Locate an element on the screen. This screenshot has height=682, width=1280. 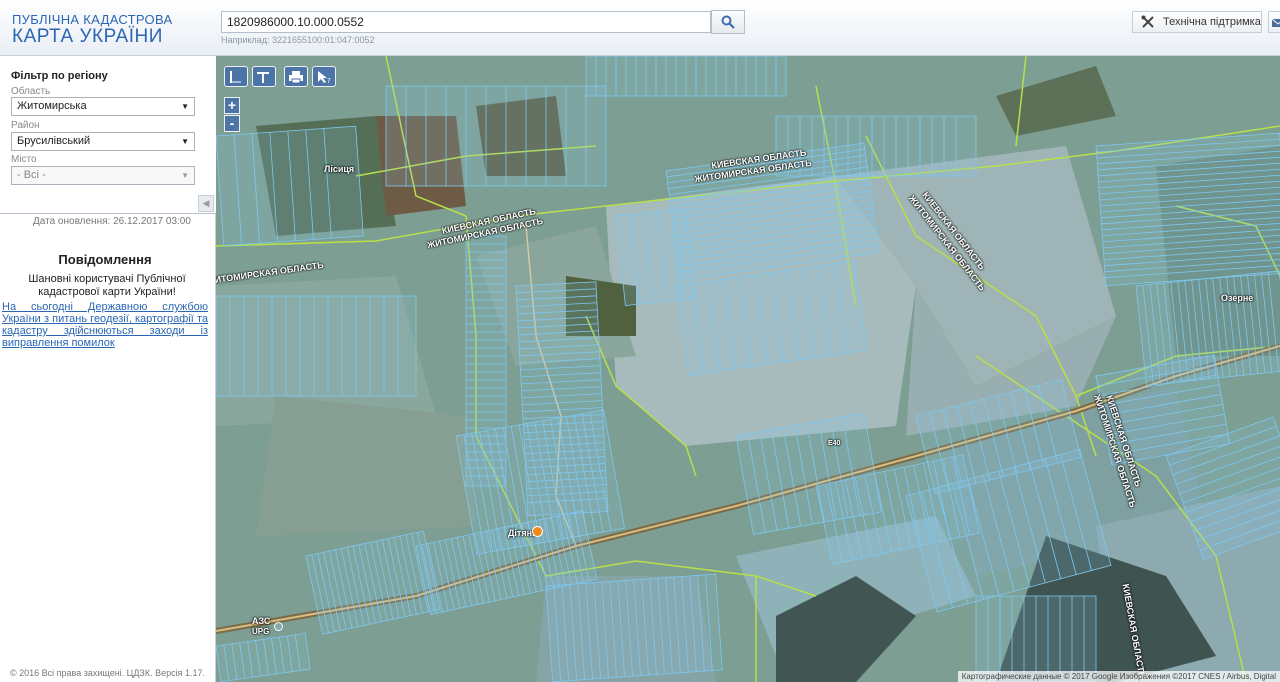
logo-line1: ПУБЛІЧНА КАДАСТРОВА is located at coordinates (92, 19).